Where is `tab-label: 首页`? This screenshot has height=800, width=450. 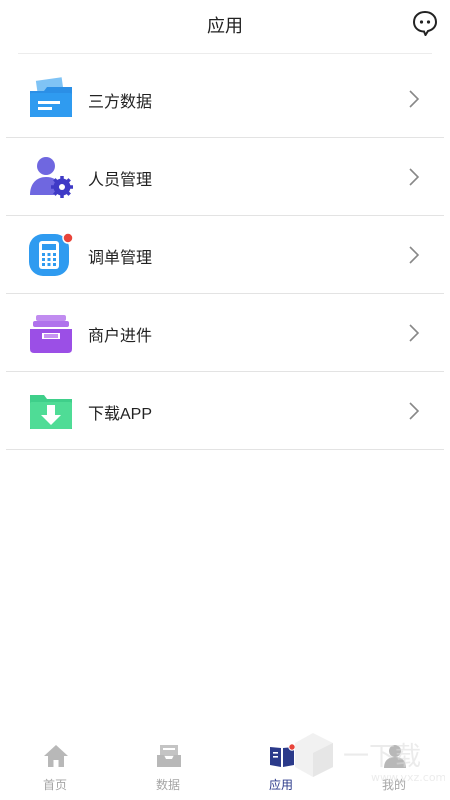
tab-label: 首页 is located at coordinates (54, 785).